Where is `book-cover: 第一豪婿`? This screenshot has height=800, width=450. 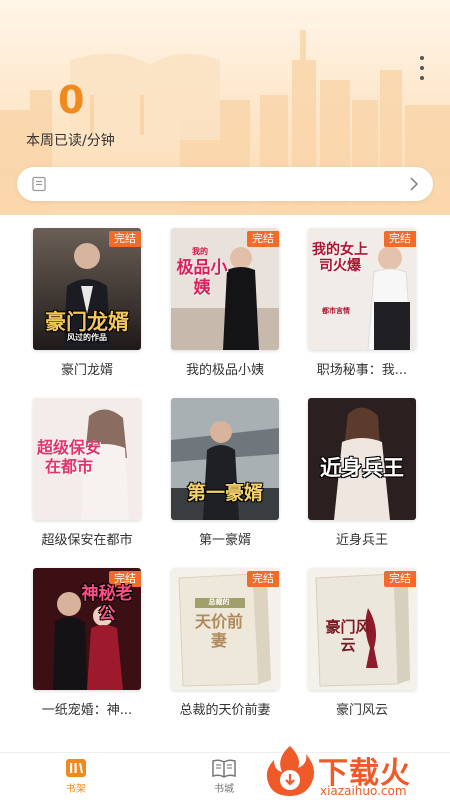
book-cover: 第一豪婿 is located at coordinates (225, 459).